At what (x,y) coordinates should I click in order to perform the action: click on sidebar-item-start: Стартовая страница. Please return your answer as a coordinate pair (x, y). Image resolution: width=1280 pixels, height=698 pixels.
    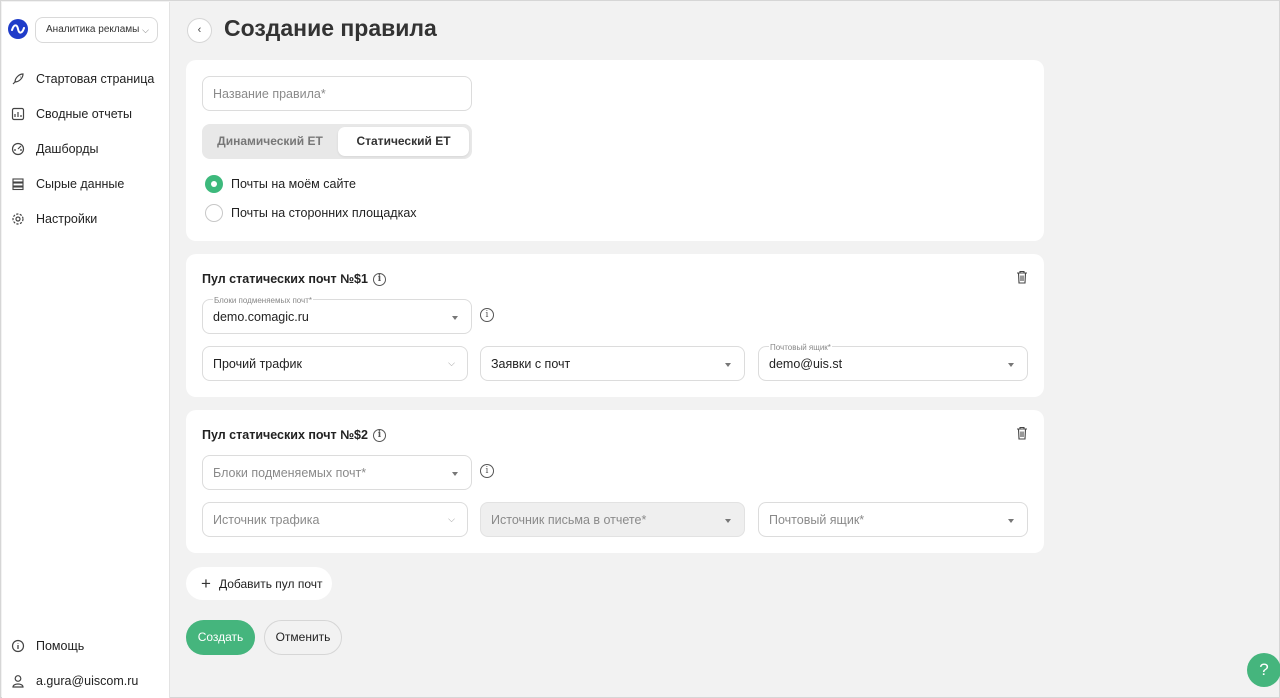
    Looking at the image, I should click on (87, 79).